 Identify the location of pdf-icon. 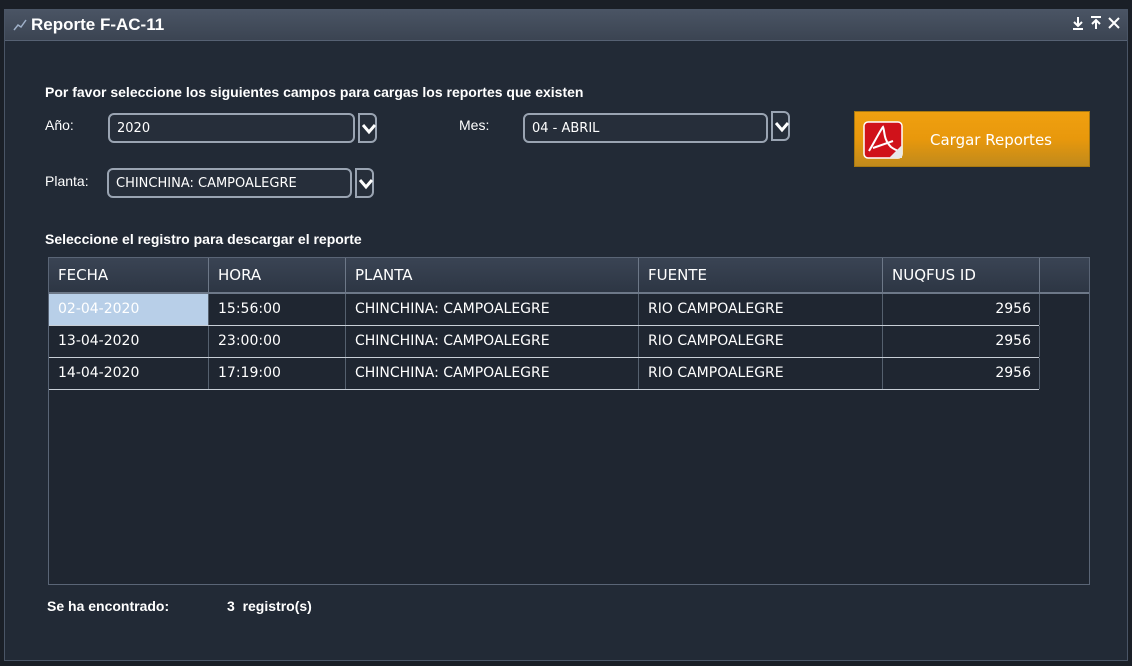
(883, 140).